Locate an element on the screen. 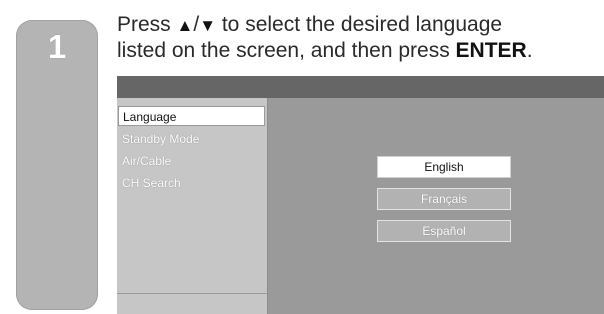 Image resolution: width=604 pixels, height=314 pixels. down-arrow-icon: ▼ is located at coordinates (208, 25).